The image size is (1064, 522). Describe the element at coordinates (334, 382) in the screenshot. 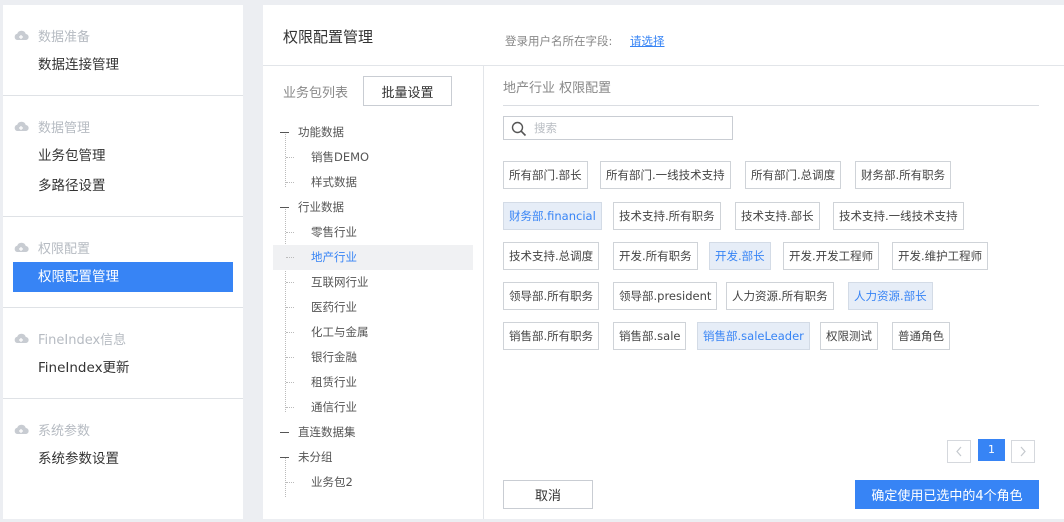

I see `tree-item: 租赁行业` at that location.